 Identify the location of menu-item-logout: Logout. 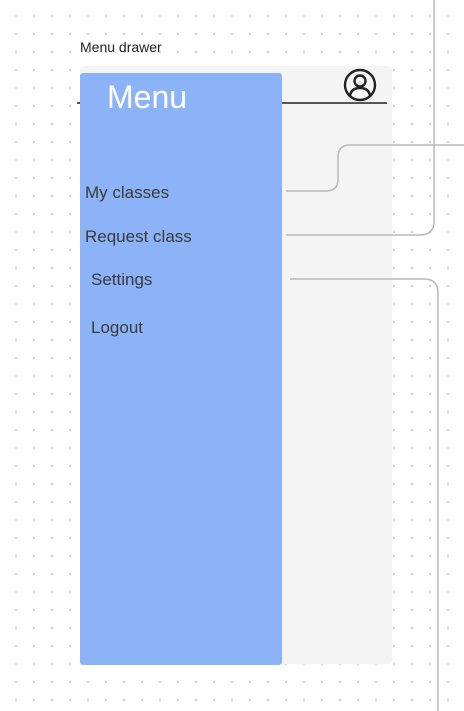
(117, 328).